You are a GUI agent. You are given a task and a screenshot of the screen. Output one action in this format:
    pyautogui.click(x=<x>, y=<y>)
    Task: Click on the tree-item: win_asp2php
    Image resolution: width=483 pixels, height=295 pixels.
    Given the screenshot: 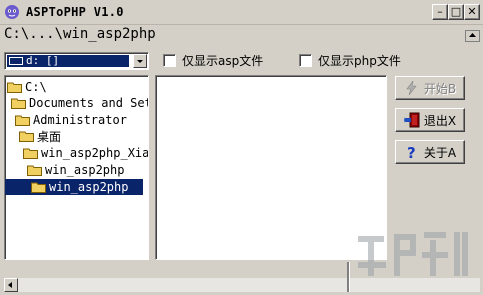 What is the action you would take?
    pyautogui.click(x=75, y=170)
    